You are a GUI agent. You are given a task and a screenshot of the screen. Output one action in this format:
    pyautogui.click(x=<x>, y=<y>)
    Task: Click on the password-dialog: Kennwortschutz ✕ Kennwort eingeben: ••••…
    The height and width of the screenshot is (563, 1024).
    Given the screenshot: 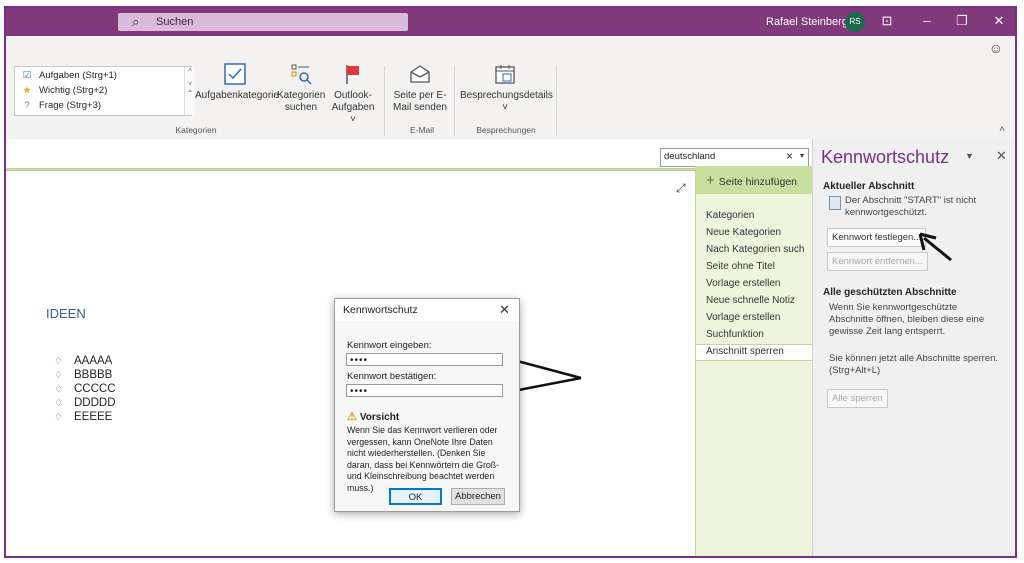 What is the action you would take?
    pyautogui.click(x=427, y=405)
    